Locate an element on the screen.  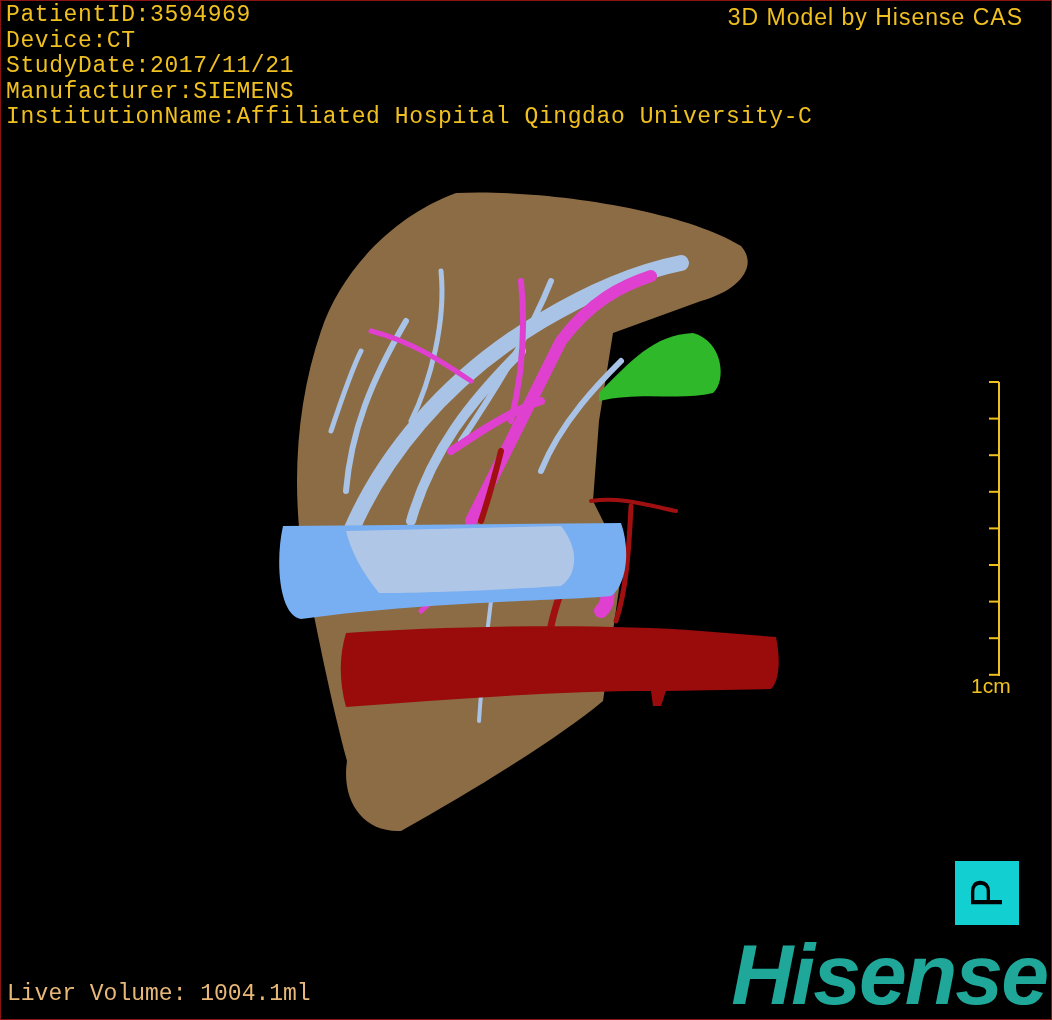
orientation-cube: P is located at coordinates (987, 893).